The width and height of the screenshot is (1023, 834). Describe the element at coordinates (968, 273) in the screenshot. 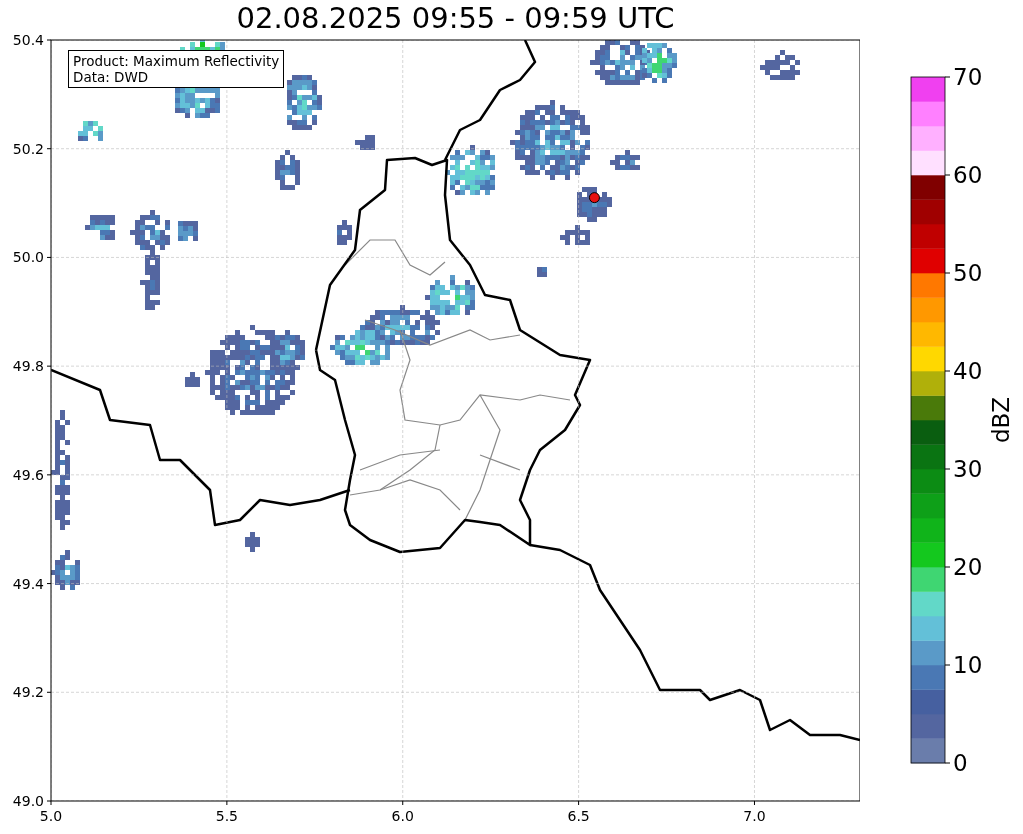

I see `colorbar-tick-label: 50` at that location.